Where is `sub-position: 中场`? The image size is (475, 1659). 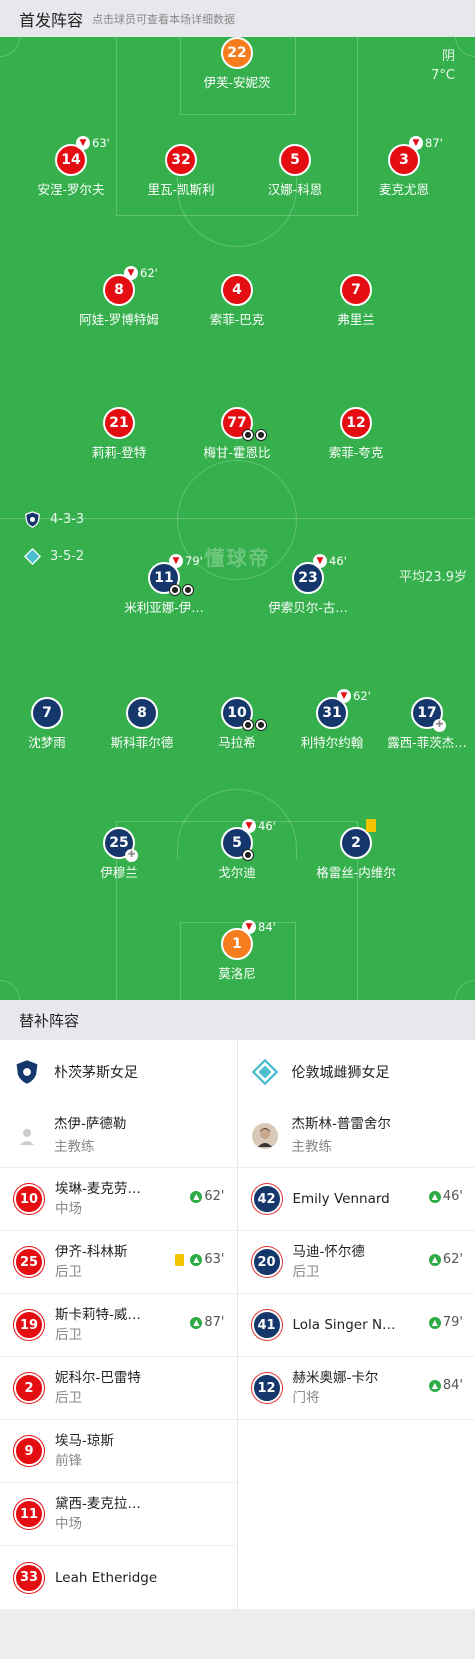 sub-position: 中场 is located at coordinates (68, 1209).